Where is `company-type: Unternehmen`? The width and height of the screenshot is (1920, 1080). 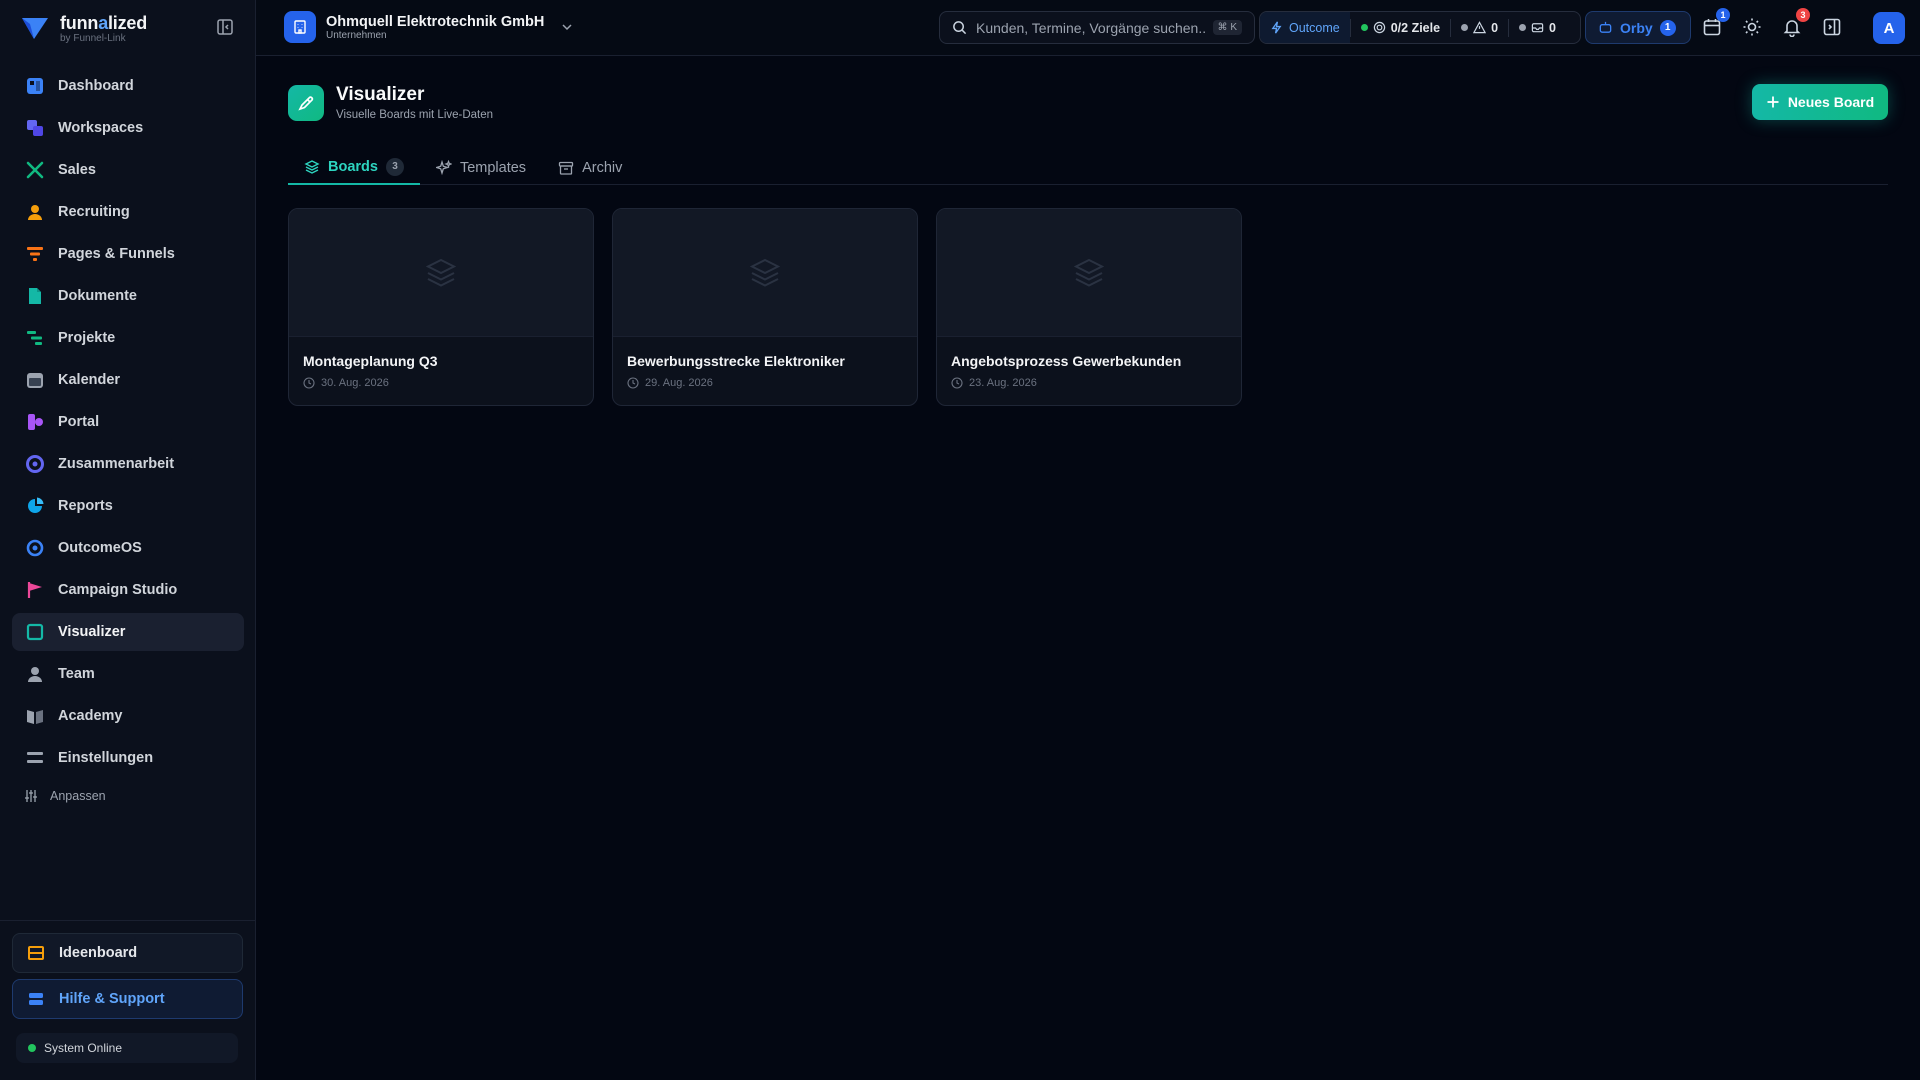 company-type: Unternehmen is located at coordinates (356, 35).